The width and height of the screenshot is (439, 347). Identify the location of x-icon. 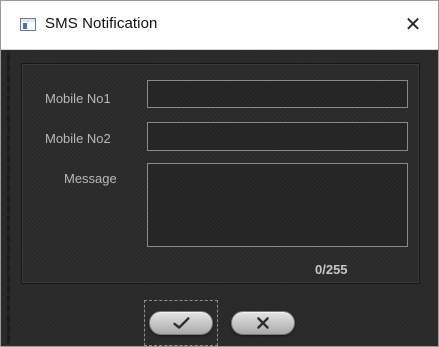
(263, 323).